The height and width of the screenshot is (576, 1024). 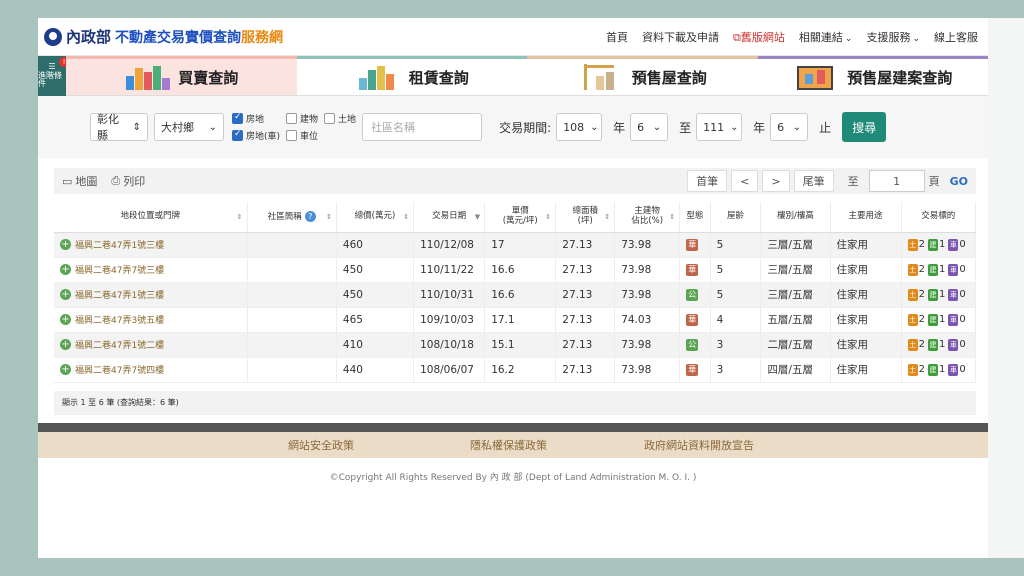 I want to click on county-select: 彰化縣 ⇕, so click(x=119, y=127).